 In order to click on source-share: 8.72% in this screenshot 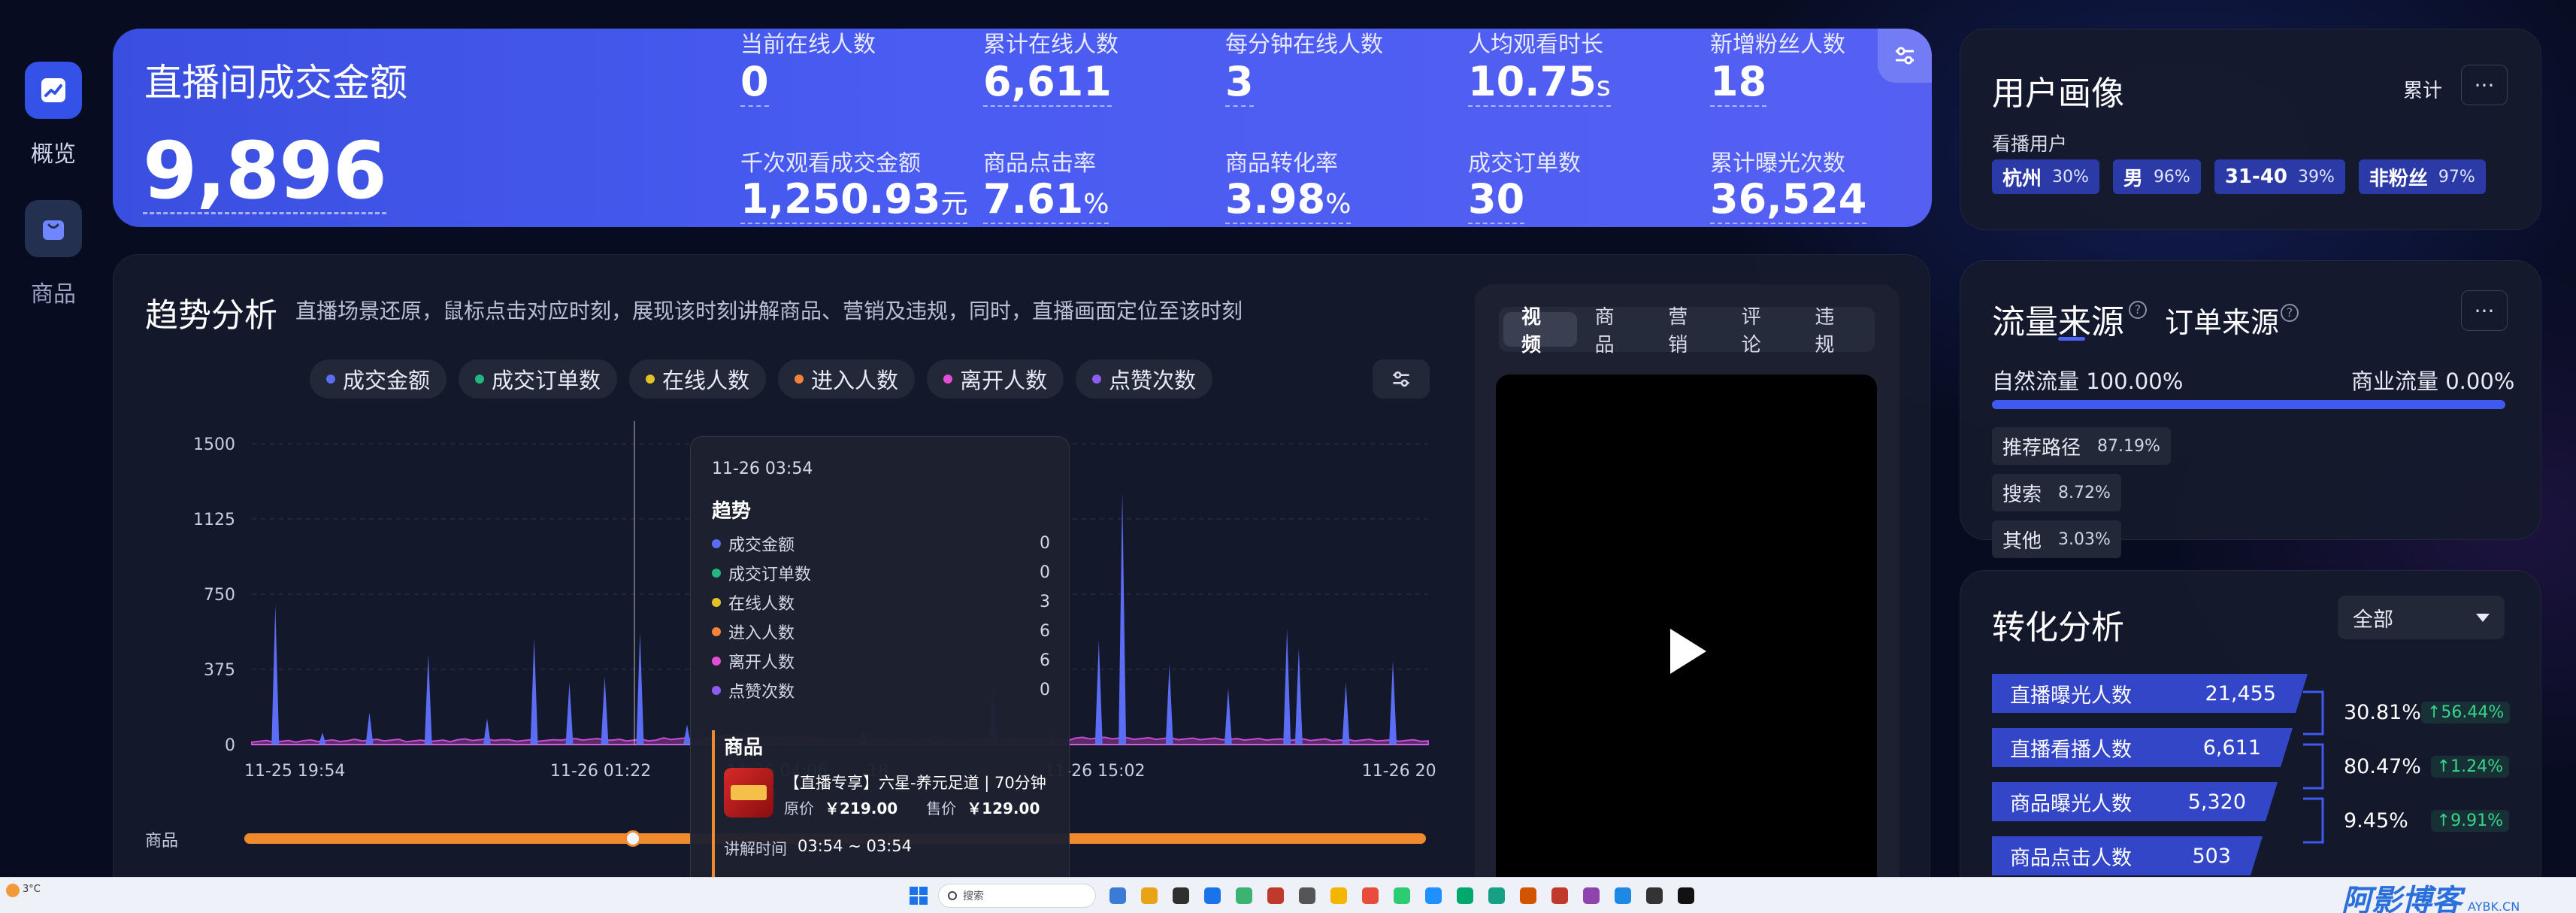, I will do `click(2084, 493)`.